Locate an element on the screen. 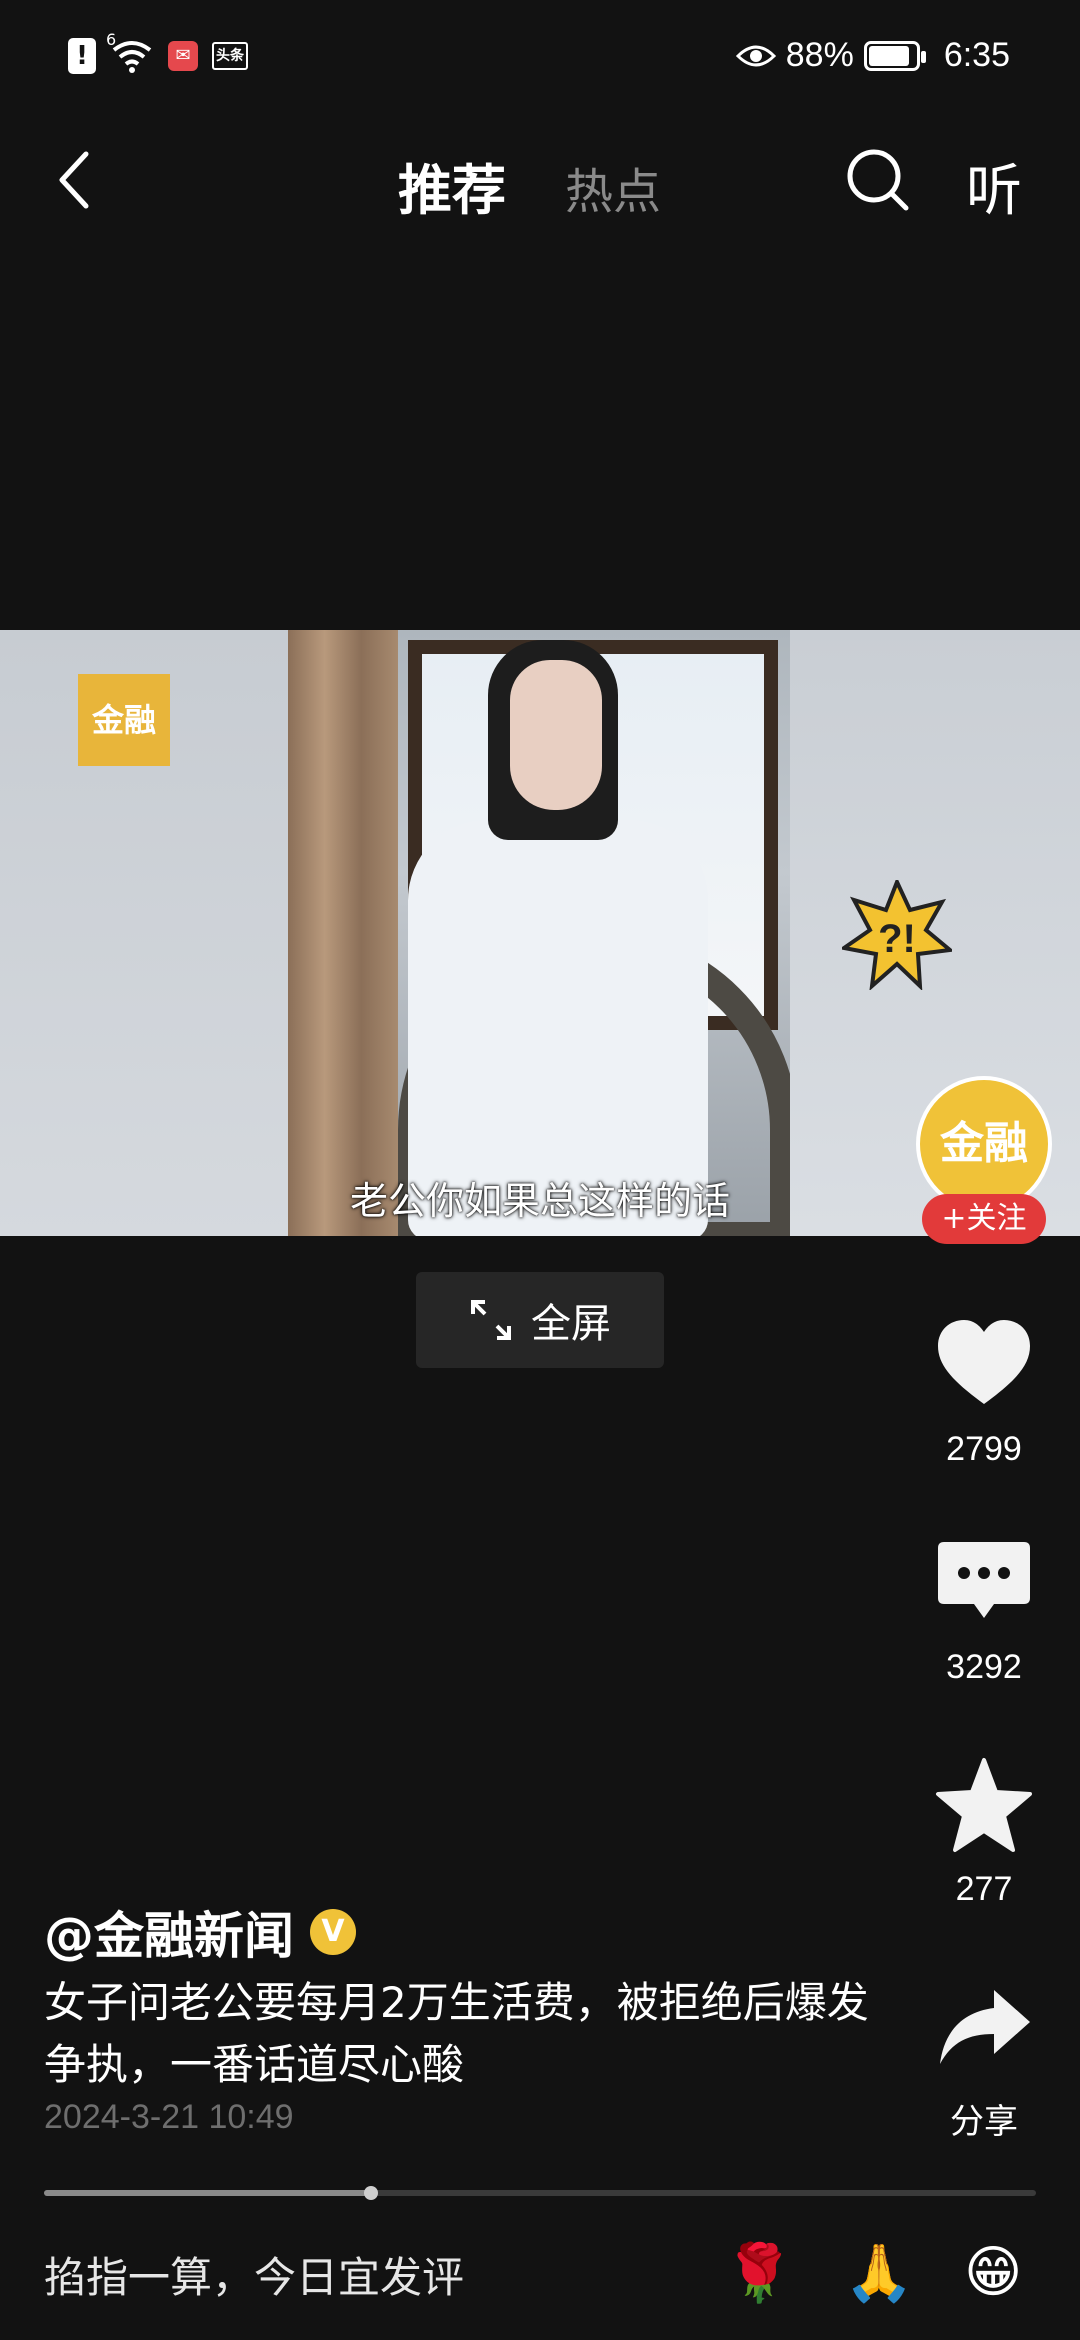 The height and width of the screenshot is (2340, 1080). video-person is located at coordinates (558, 938).